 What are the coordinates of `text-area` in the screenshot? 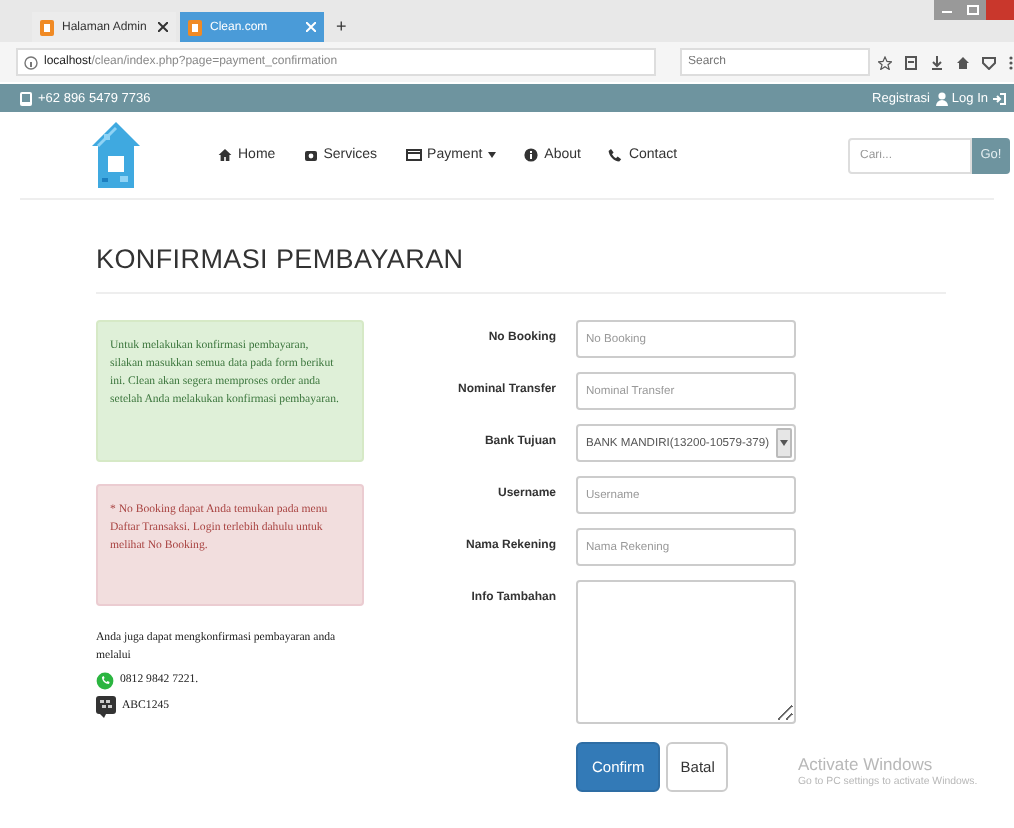 It's located at (686, 652).